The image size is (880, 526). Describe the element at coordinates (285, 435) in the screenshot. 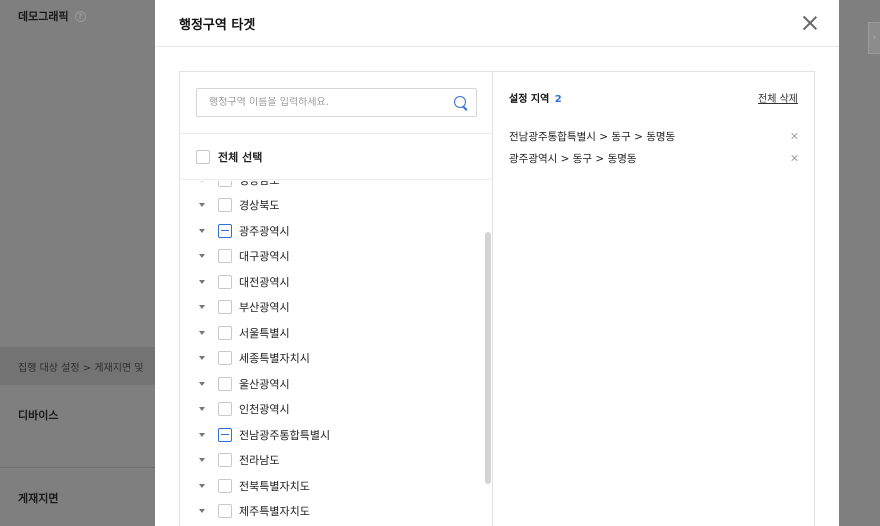

I see `region-label: 전남광주통합특별시` at that location.